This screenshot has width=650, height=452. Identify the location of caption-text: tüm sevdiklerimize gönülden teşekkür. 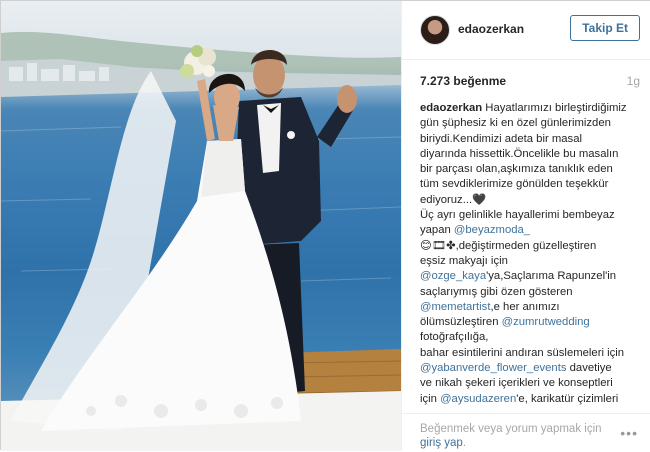
(514, 184).